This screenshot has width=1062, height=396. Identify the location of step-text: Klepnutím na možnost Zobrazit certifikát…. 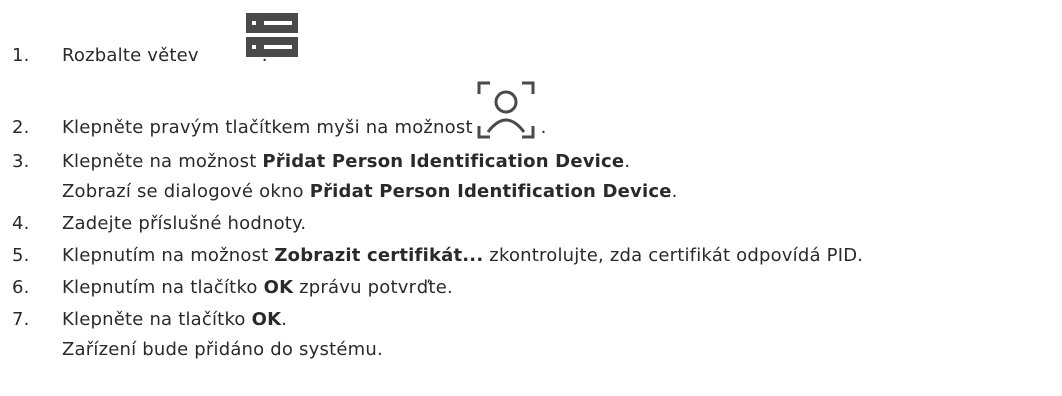
(463, 255).